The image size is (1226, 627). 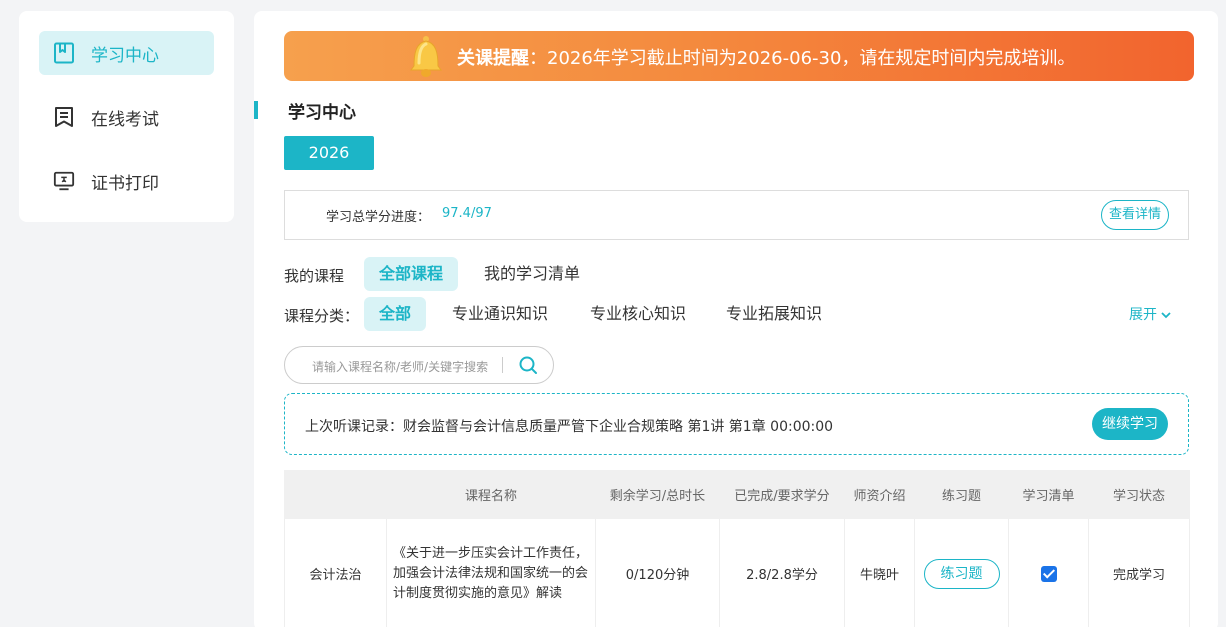 I want to click on sidebar-item-label: 在线考试, so click(x=125, y=119).